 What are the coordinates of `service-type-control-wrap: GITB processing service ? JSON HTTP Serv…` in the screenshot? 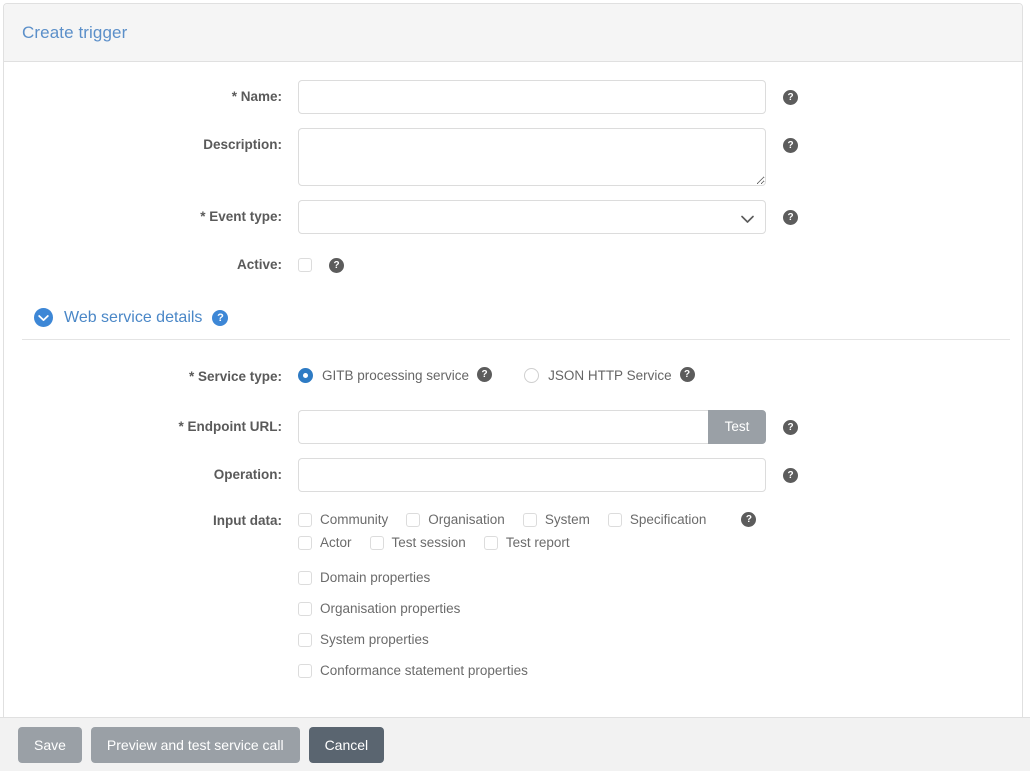 It's located at (496, 375).